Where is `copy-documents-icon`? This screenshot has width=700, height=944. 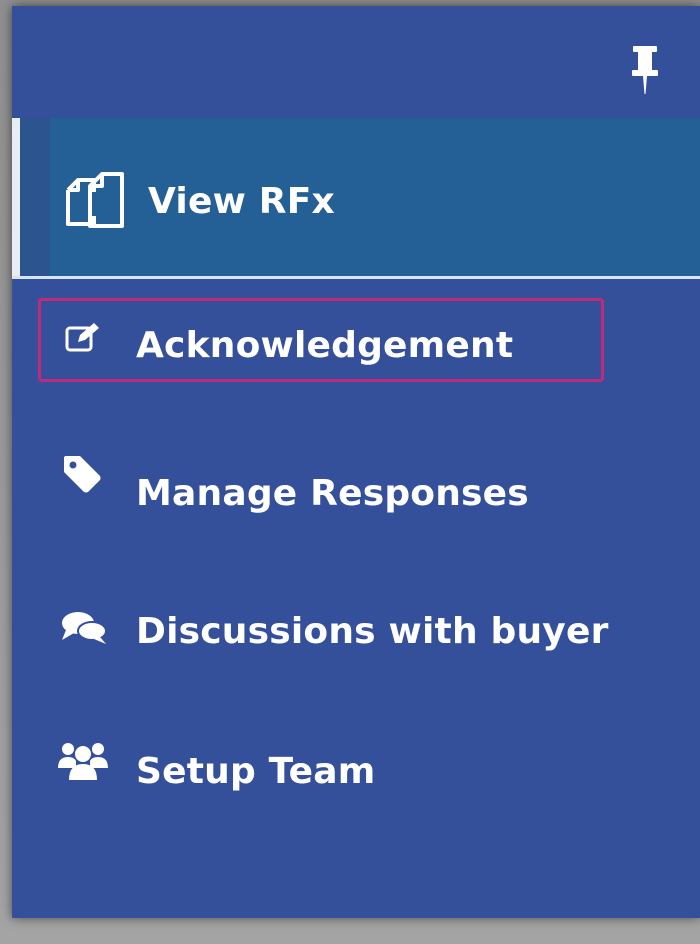
copy-documents-icon is located at coordinates (95, 200).